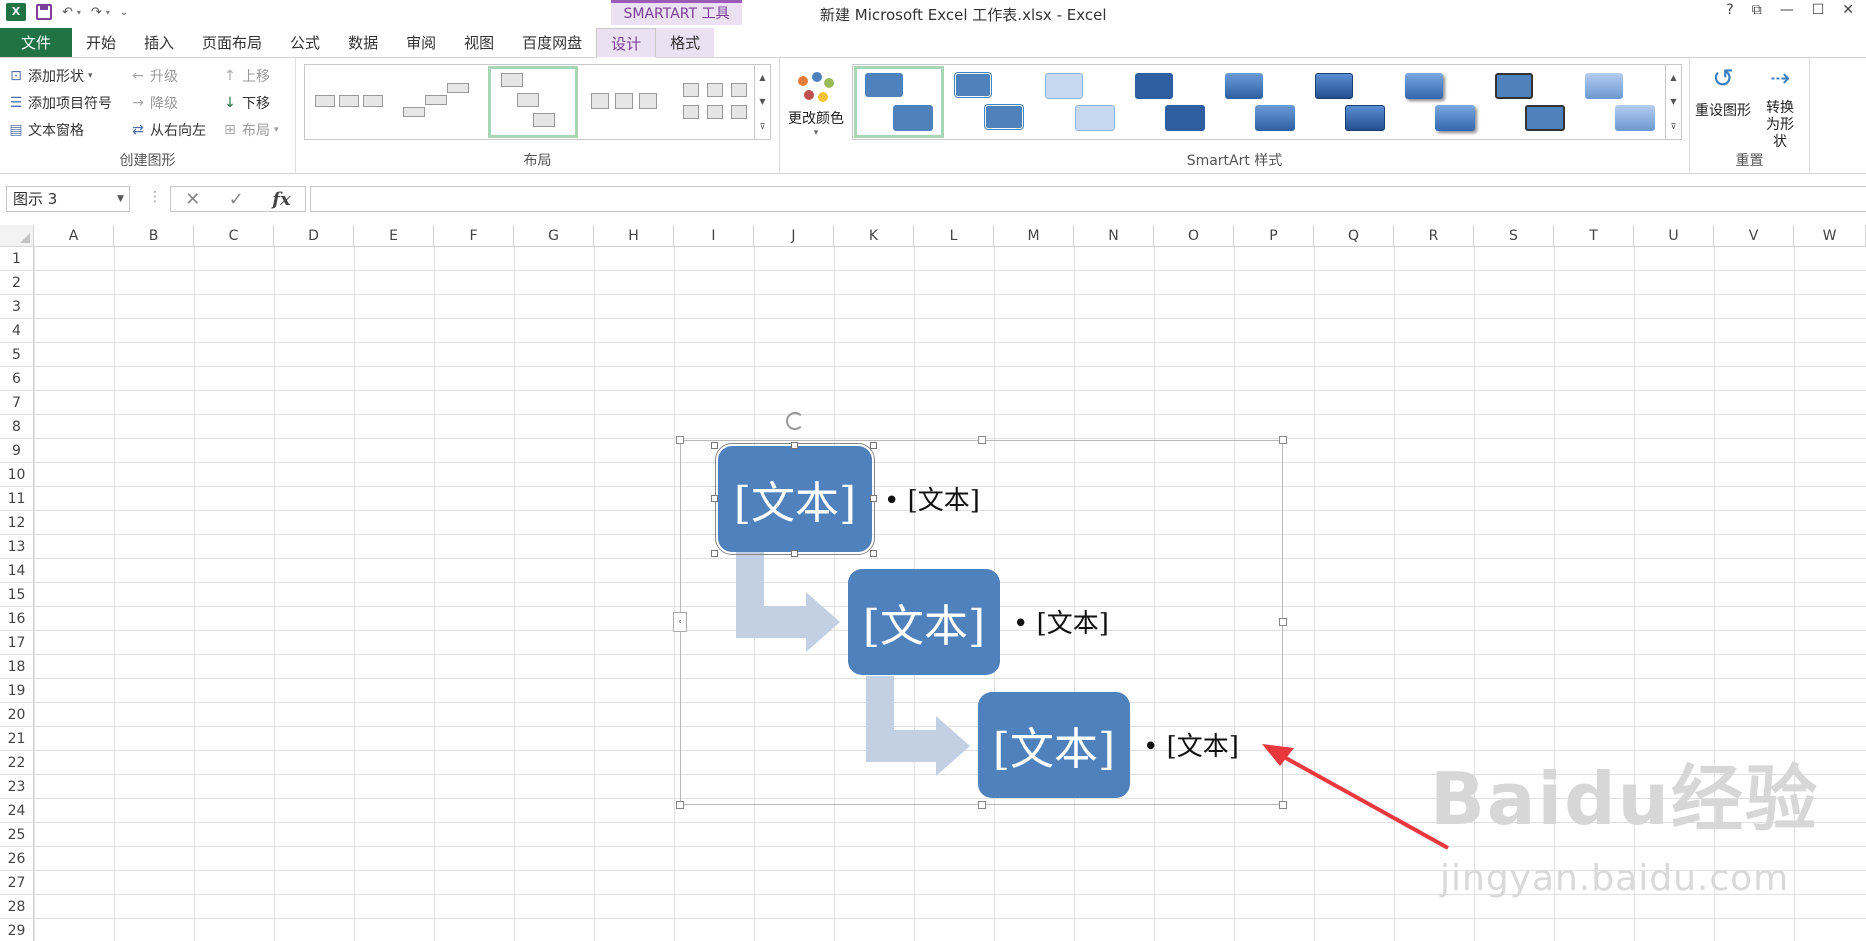  Describe the element at coordinates (1061, 621) in the screenshot. I see `smartart-bullet-2: [文本]` at that location.